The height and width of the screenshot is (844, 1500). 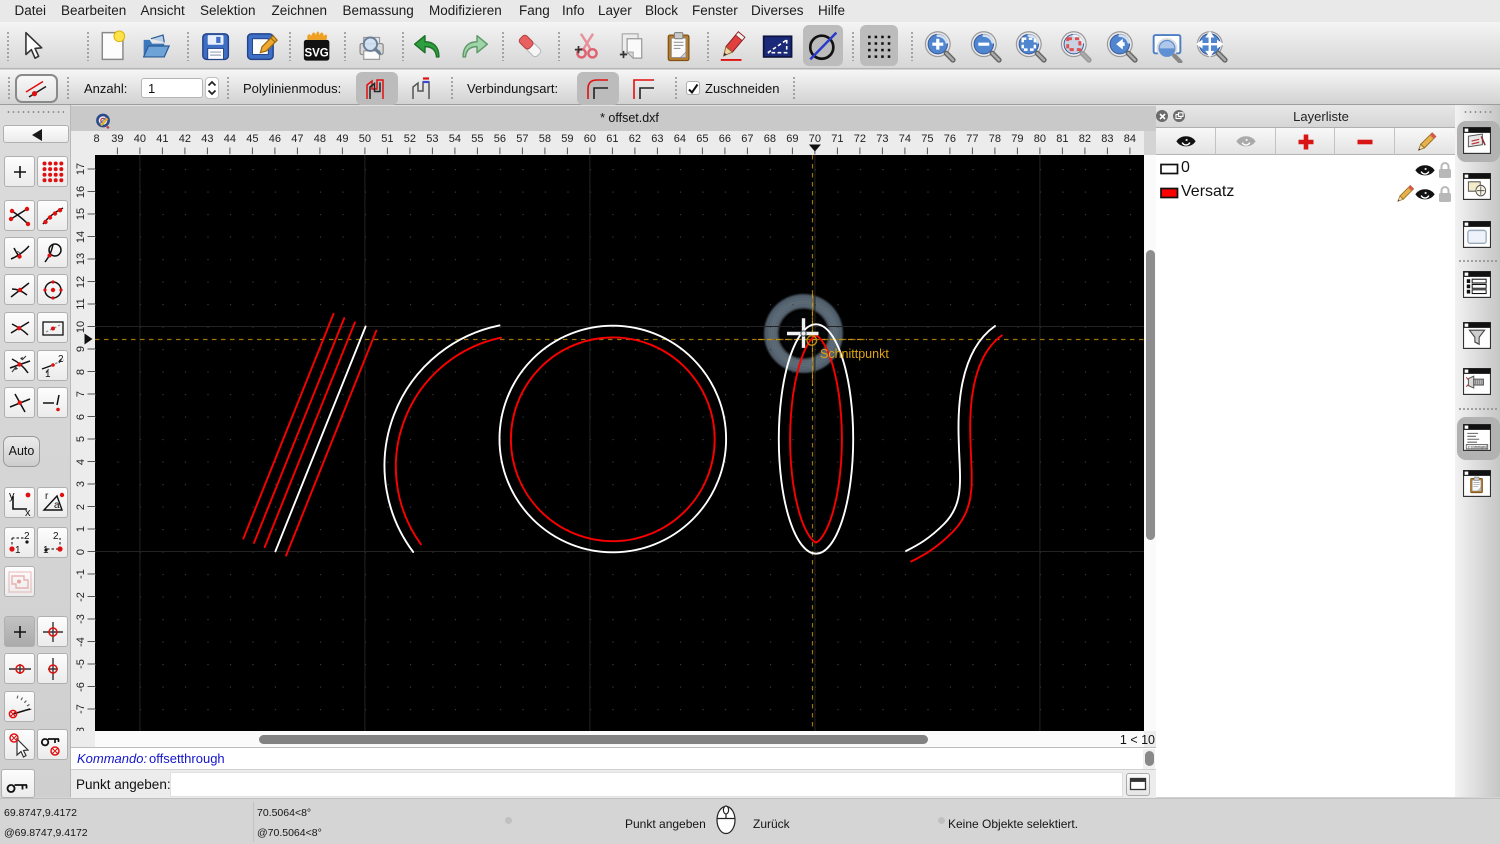 What do you see at coordinates (1477, 446) in the screenshot?
I see `svg-text: c command` at bounding box center [1477, 446].